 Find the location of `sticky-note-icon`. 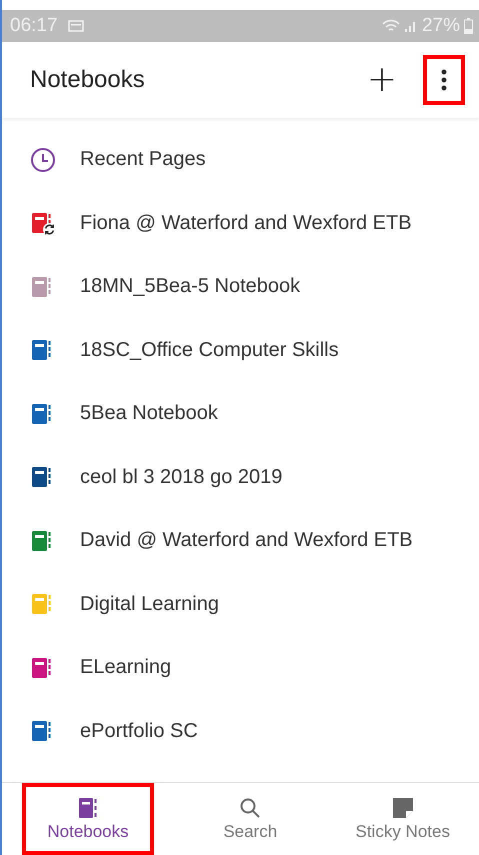

sticky-note-icon is located at coordinates (403, 808).